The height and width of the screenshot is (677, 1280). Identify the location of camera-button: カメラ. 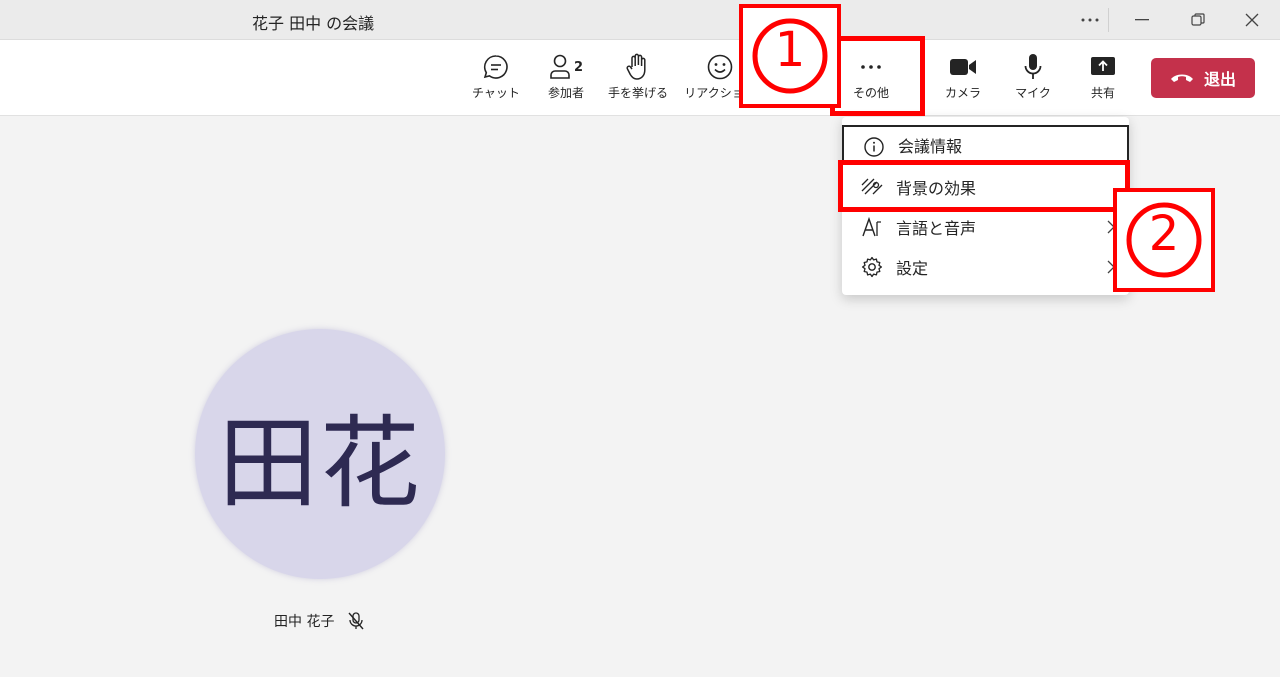
(963, 76).